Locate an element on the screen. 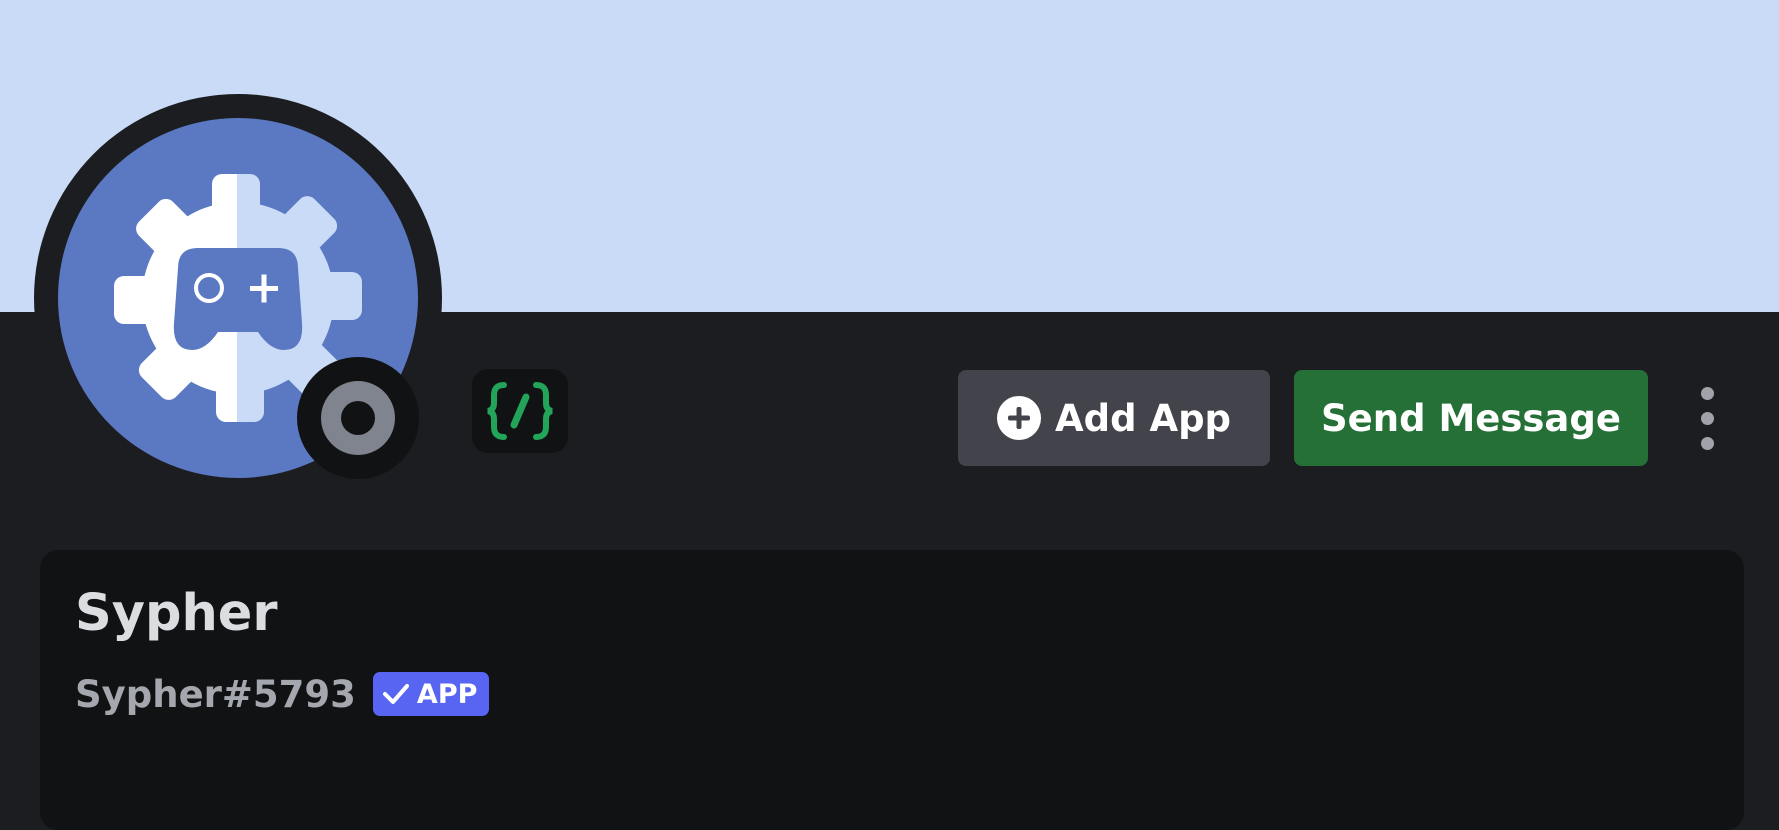 This screenshot has width=1779, height=830. slash-commands-badge is located at coordinates (520, 411).